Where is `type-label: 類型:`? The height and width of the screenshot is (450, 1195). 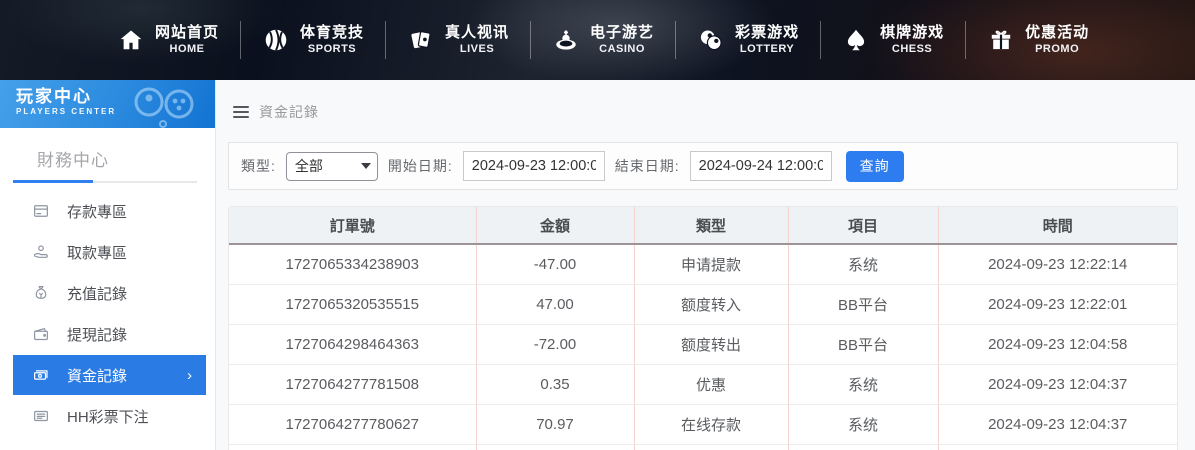
type-label: 類型: is located at coordinates (258, 166).